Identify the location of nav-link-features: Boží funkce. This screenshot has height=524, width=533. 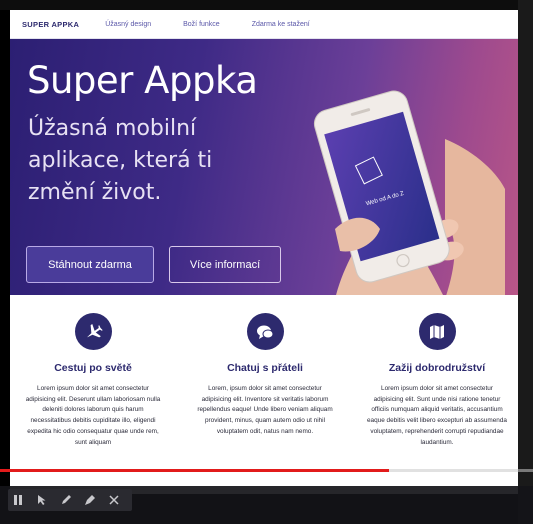
(201, 24).